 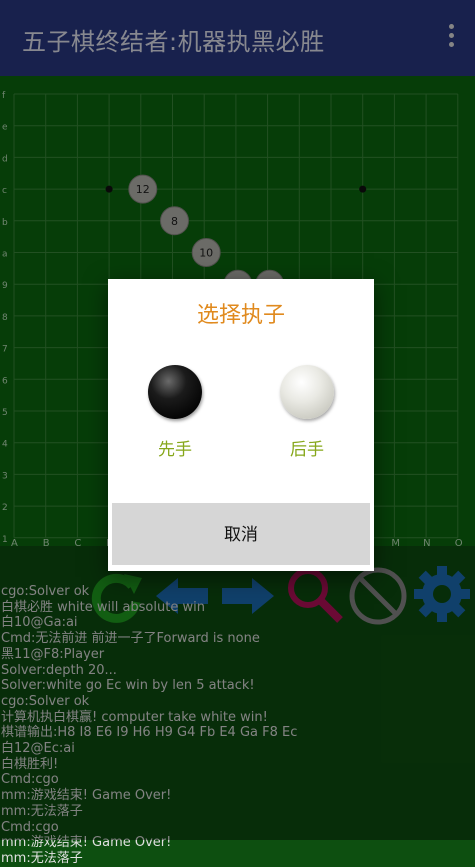 I want to click on cancel-button: 取消, so click(x=241, y=534).